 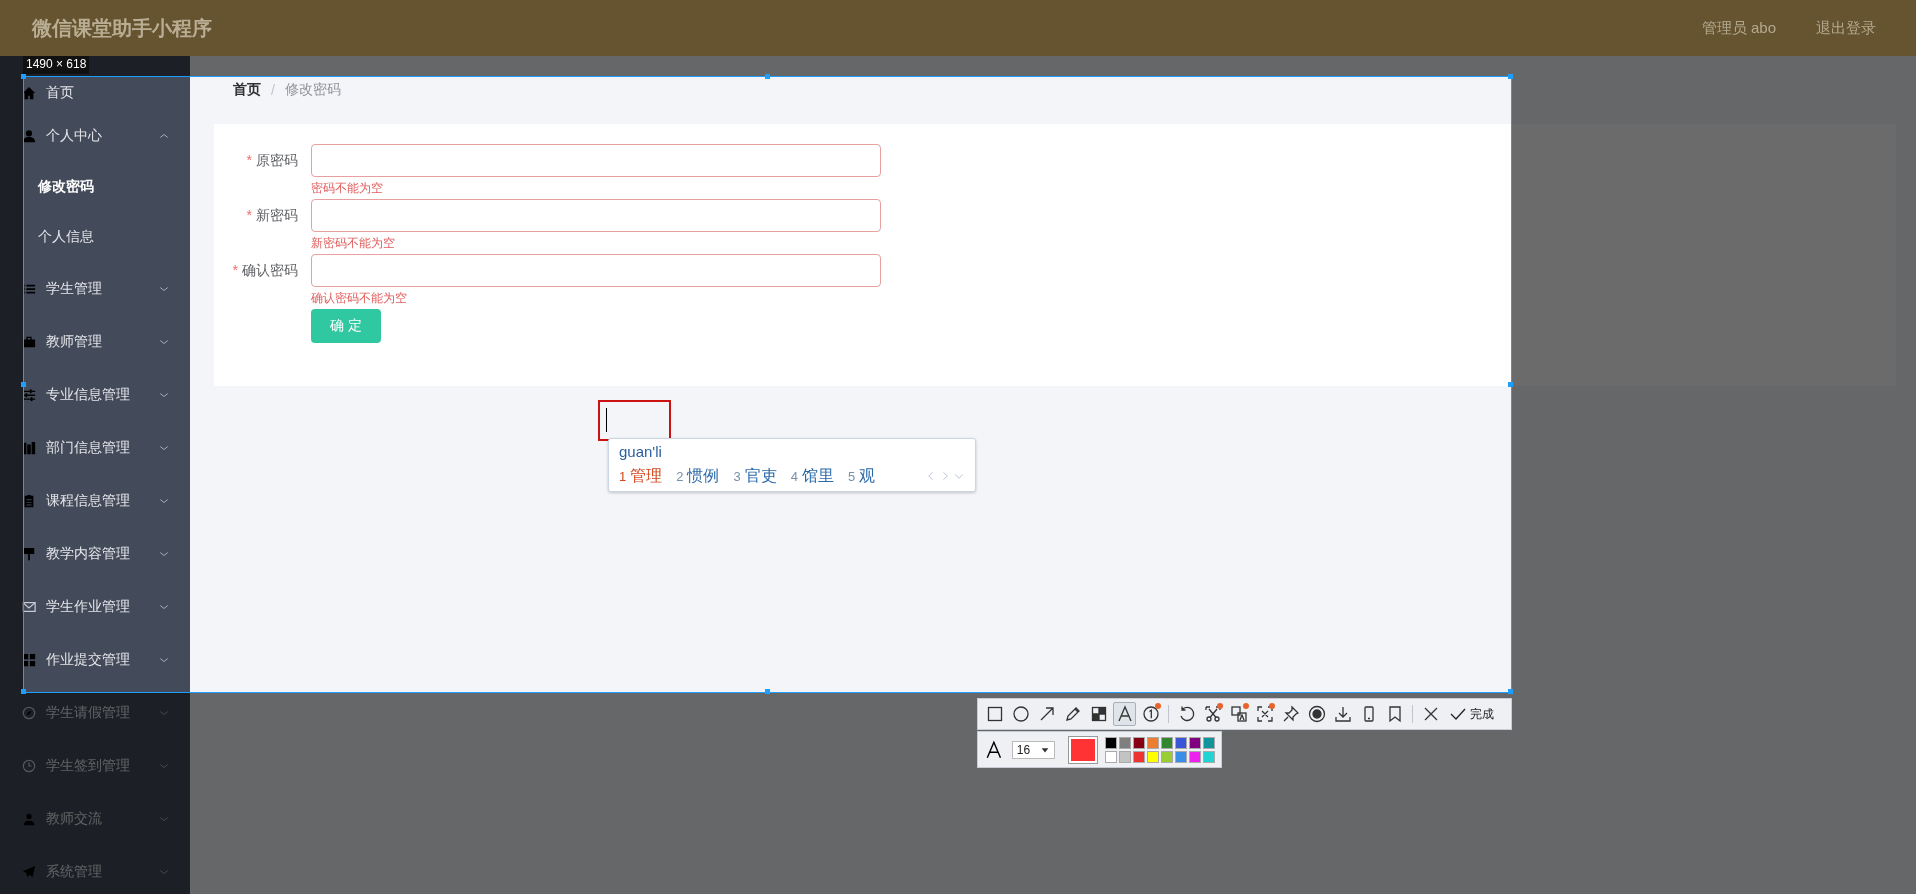 I want to click on download-icon, so click(x=1342, y=714).